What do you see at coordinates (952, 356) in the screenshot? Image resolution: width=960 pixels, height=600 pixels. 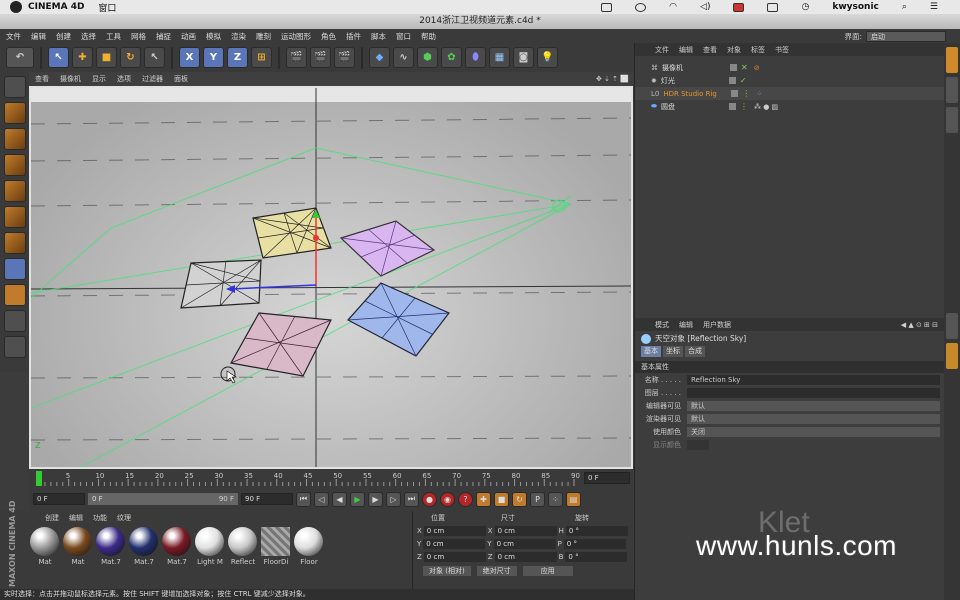 I see `side-tab-attributes` at bounding box center [952, 356].